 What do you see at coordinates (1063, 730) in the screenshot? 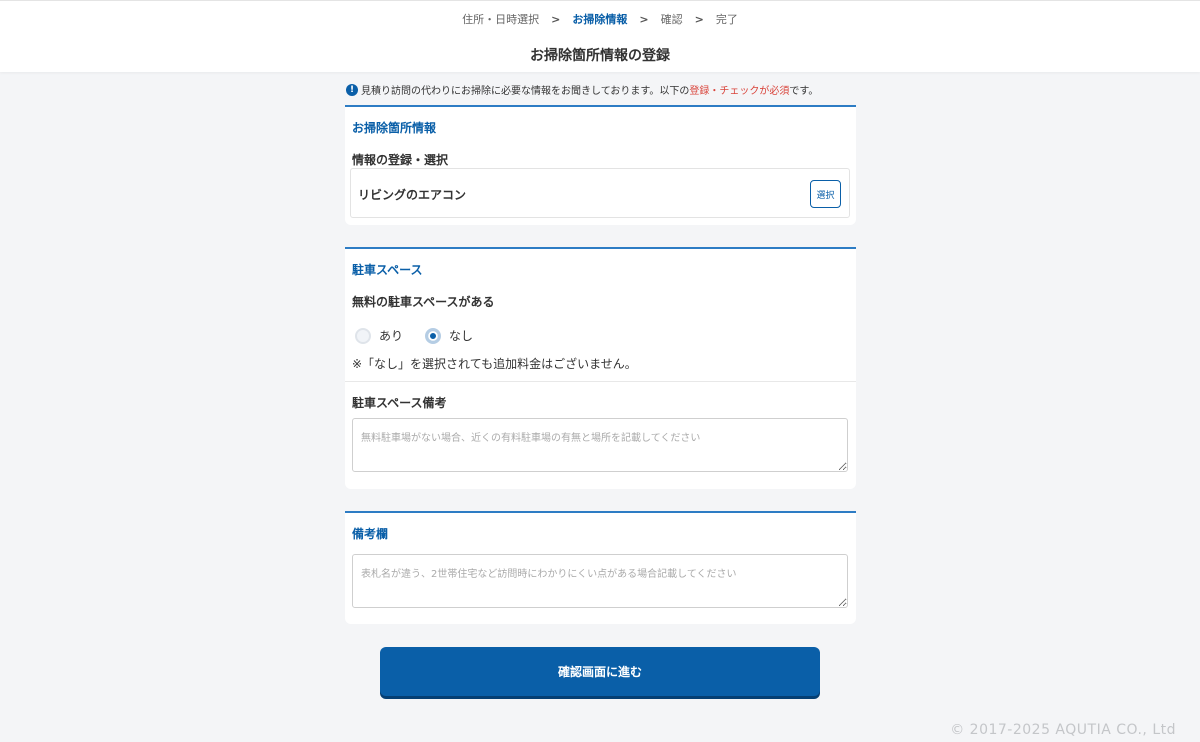
I see `copyright-text: © 2017-2025 AQUTIA CO., Ltd` at bounding box center [1063, 730].